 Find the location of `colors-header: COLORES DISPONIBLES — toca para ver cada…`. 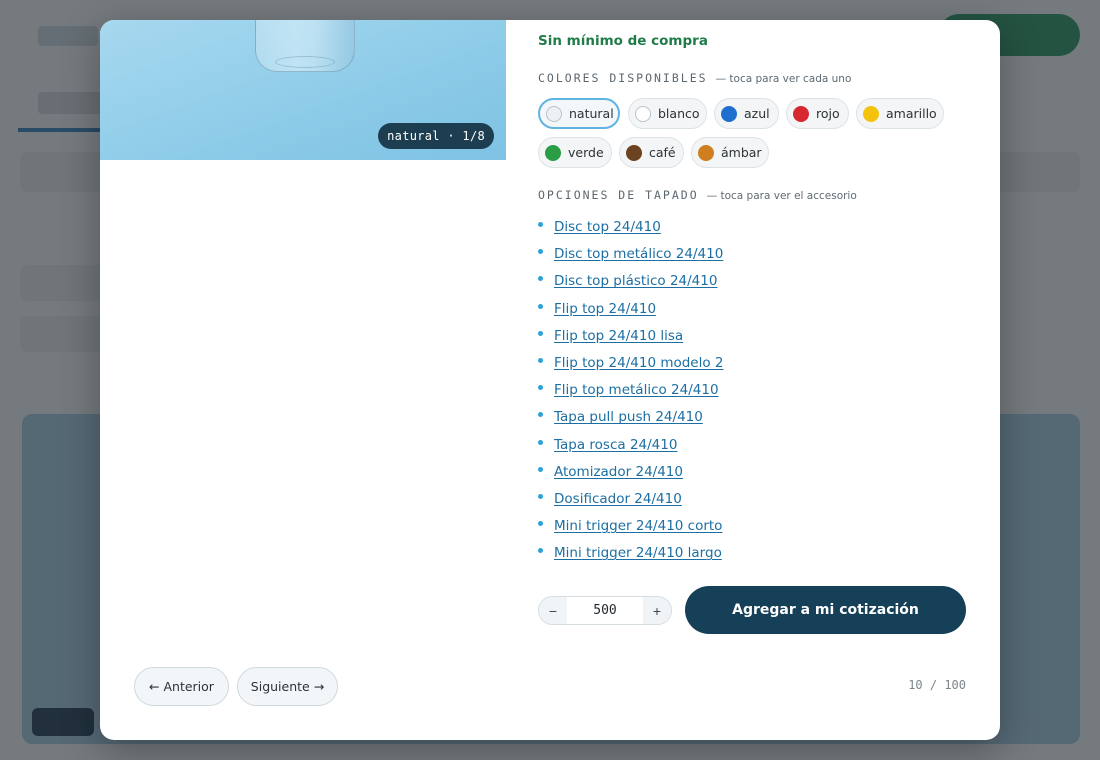

colors-header: COLORES DISPONIBLES — toca para ver cada… is located at coordinates (694, 78).